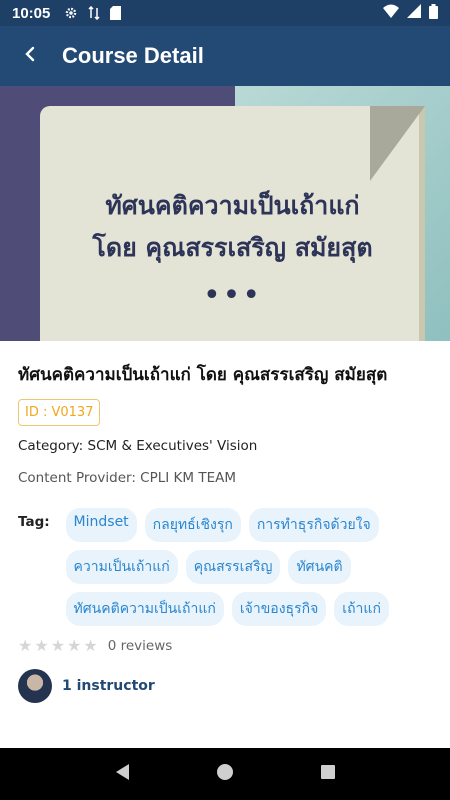  I want to click on banner-paper-fold, so click(397, 143).